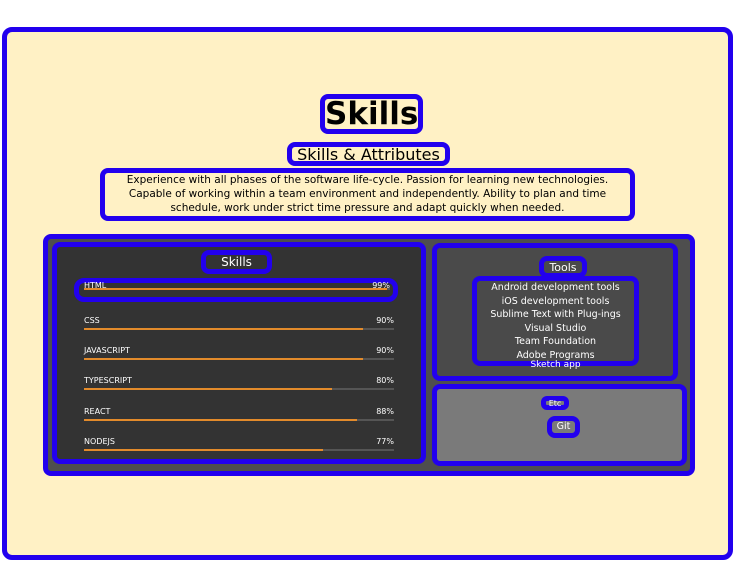 Image resolution: width=736 pixels, height=587 pixels. Describe the element at coordinates (555, 403) in the screenshot. I see `etc-heading: Etc` at that location.